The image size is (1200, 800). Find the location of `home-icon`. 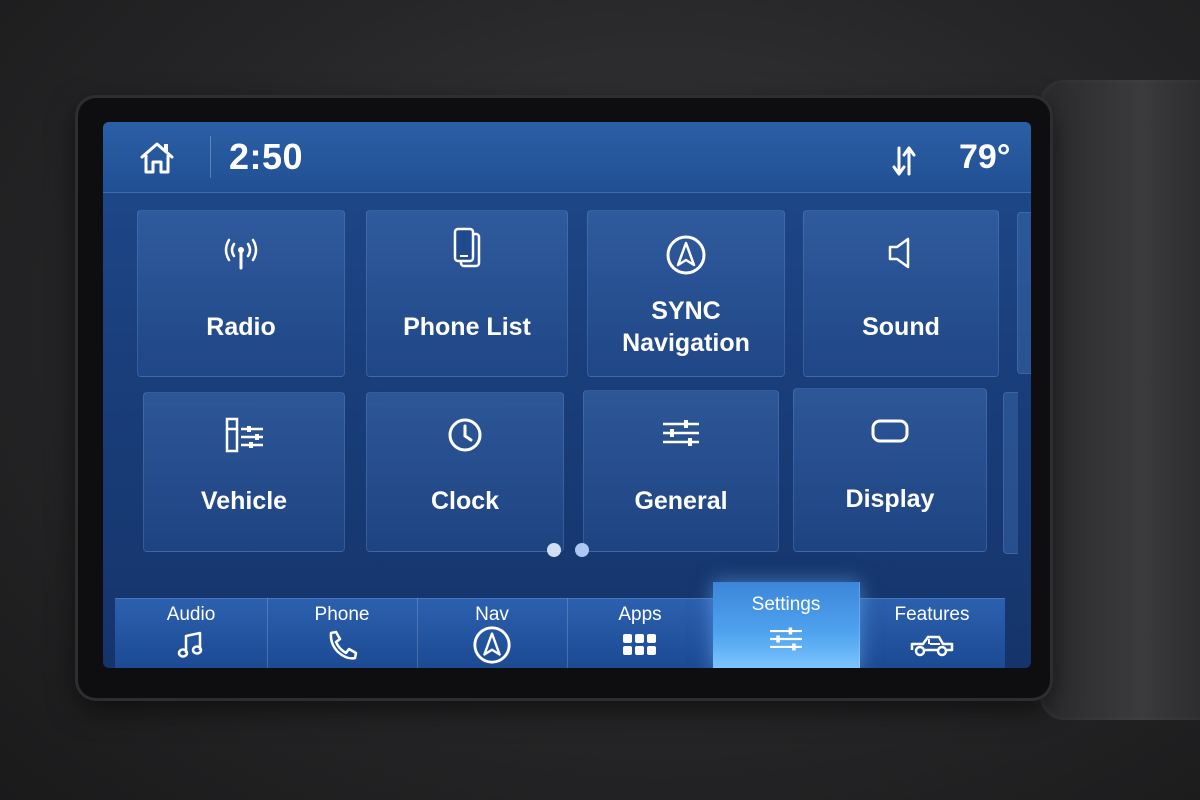

home-icon is located at coordinates (157, 158).